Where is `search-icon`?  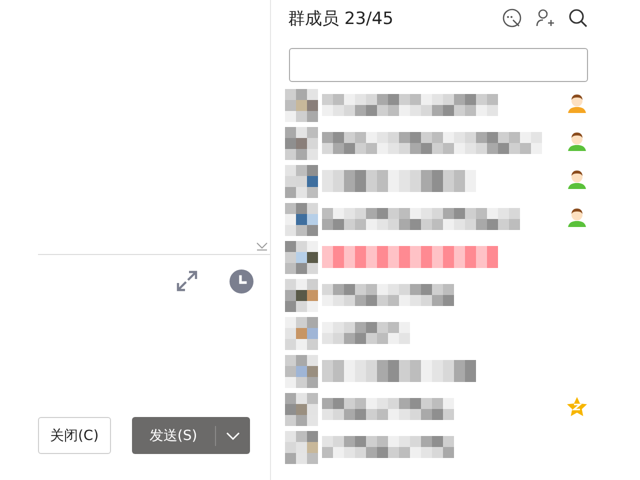
search-icon is located at coordinates (578, 18).